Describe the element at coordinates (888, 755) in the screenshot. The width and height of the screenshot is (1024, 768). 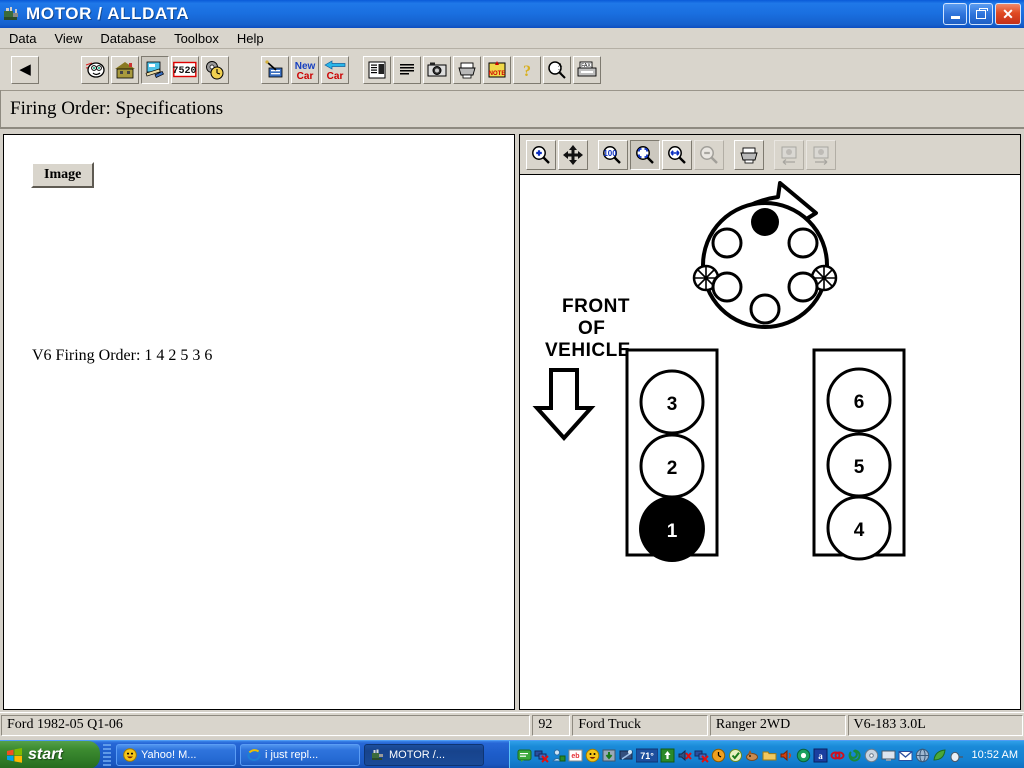
I see `monitor-icon` at that location.